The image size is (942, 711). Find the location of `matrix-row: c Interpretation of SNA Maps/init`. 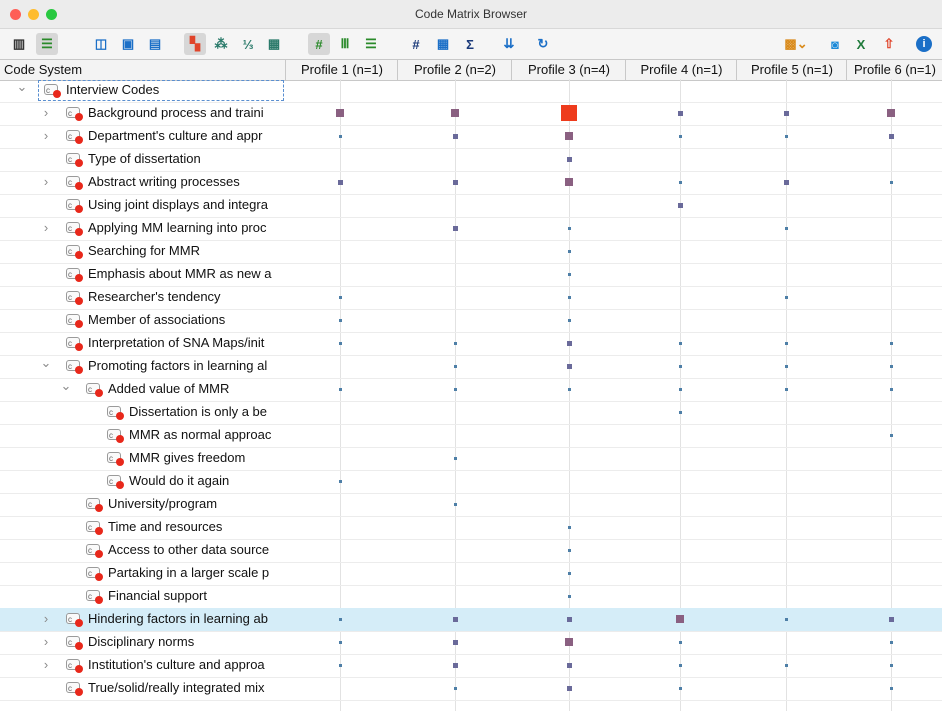

matrix-row: c Interpretation of SNA Maps/init is located at coordinates (471, 344).